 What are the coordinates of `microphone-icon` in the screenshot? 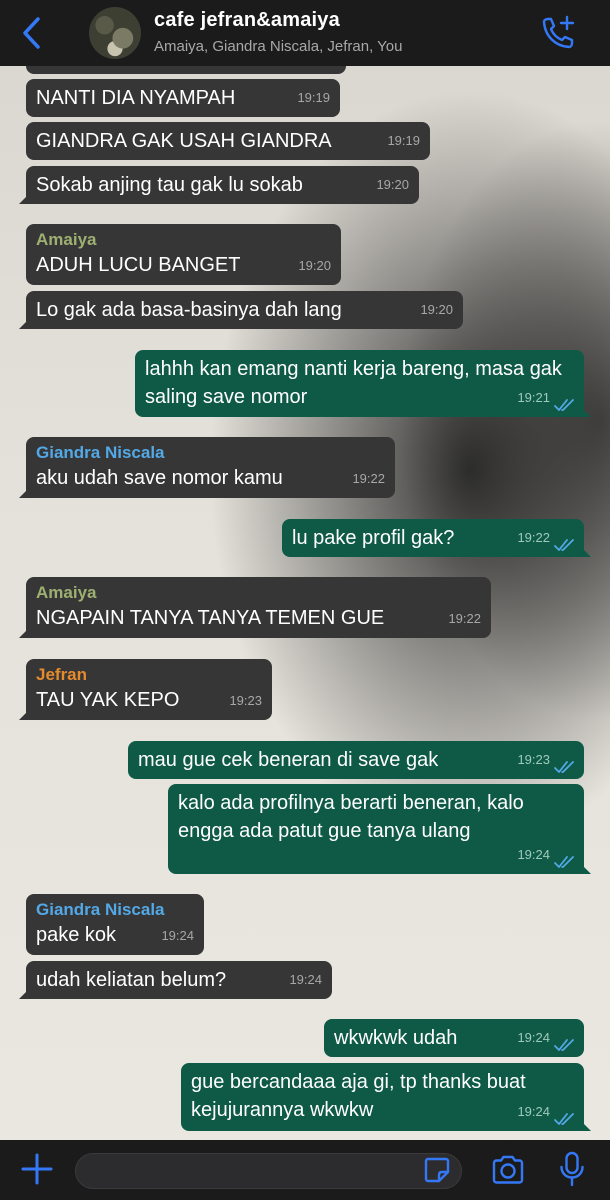 It's located at (572, 1169).